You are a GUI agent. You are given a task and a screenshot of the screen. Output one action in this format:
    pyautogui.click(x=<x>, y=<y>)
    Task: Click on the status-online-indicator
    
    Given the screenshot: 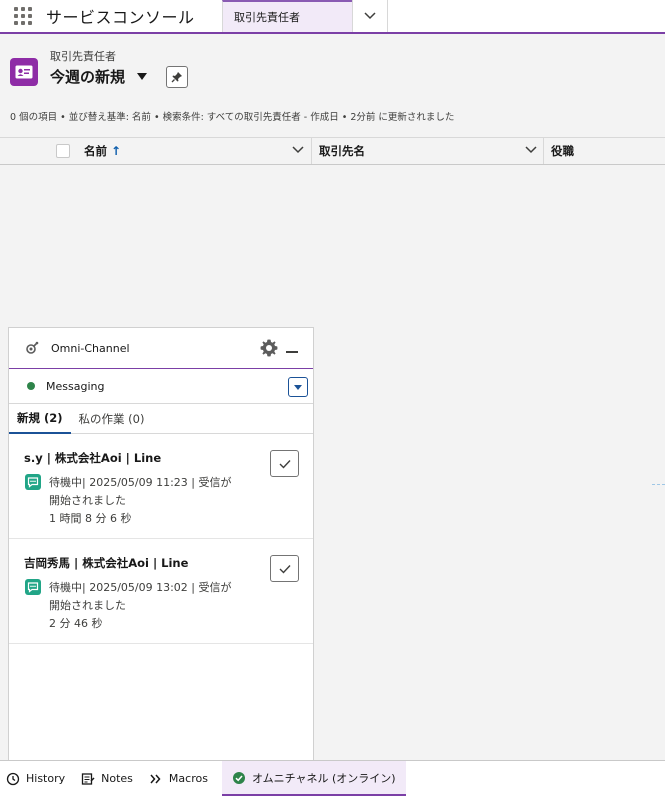 What is the action you would take?
    pyautogui.click(x=31, y=386)
    